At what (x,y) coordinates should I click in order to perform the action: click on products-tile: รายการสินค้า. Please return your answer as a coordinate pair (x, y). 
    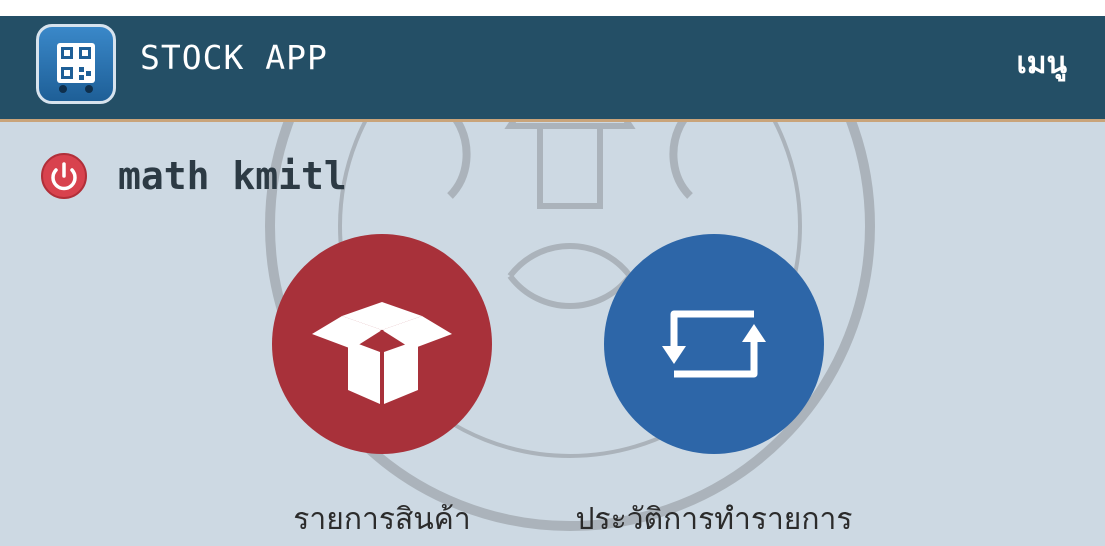
    Looking at the image, I should click on (382, 385).